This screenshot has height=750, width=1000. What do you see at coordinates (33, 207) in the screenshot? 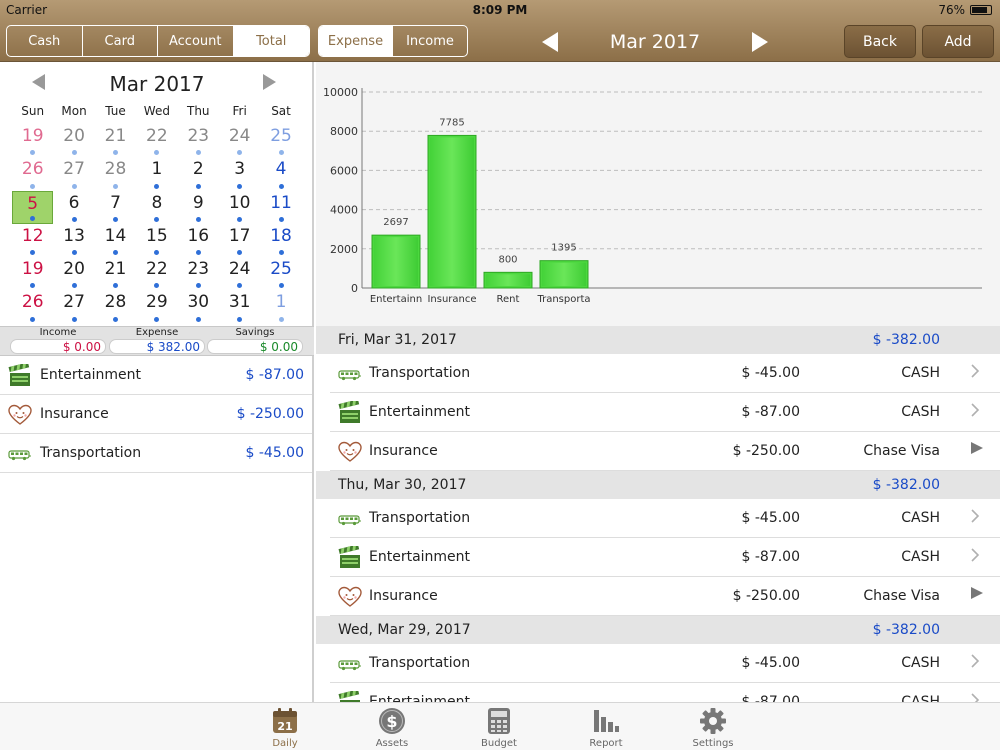
I see `calendar-day: 5` at bounding box center [33, 207].